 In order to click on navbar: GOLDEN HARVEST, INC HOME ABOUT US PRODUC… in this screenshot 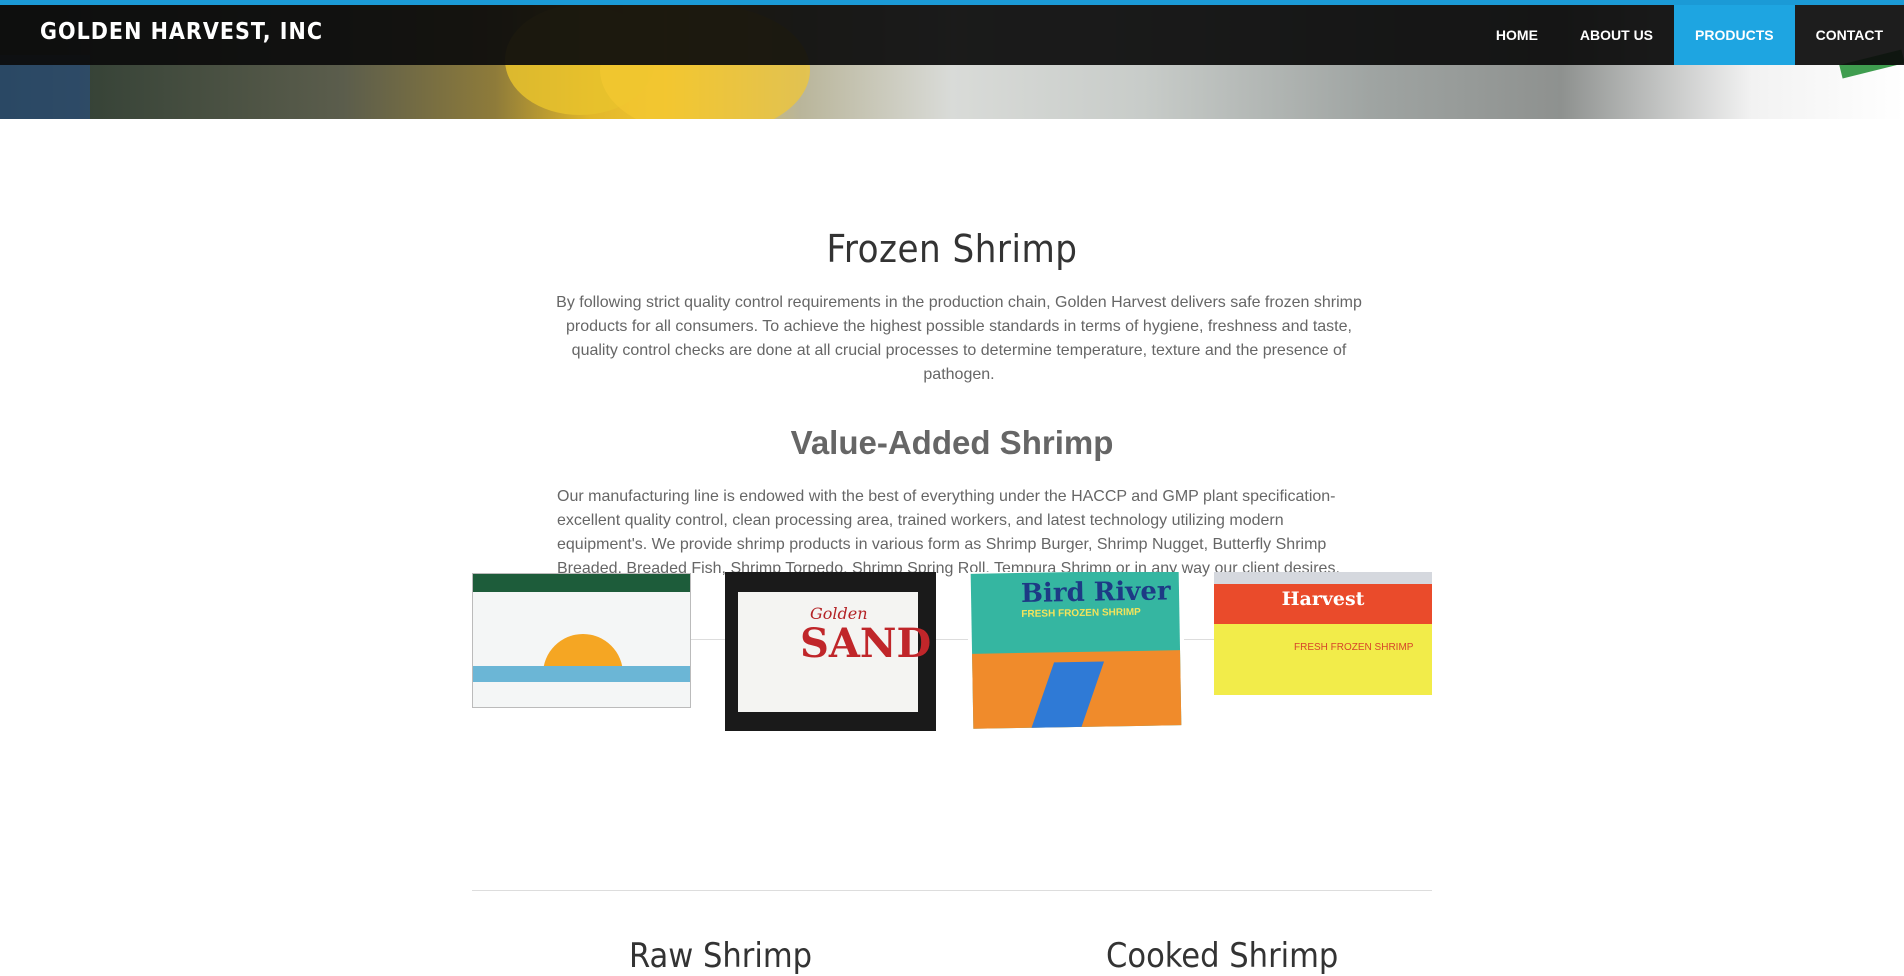, I will do `click(952, 35)`.